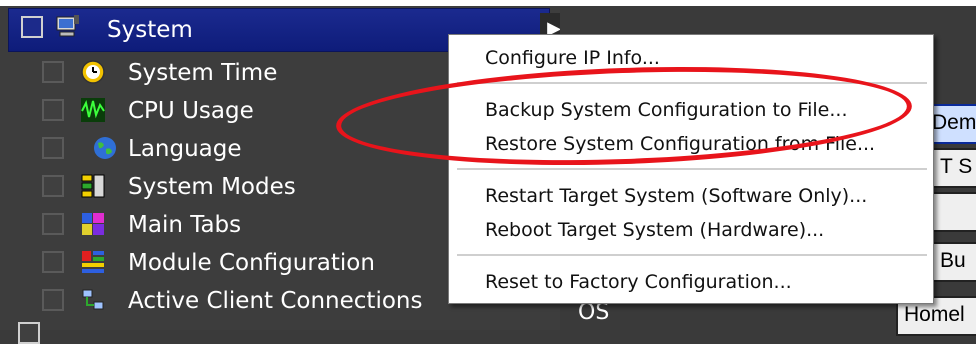 This screenshot has height=344, width=976. Describe the element at coordinates (954, 262) in the screenshot. I see `side-button-4: Bu` at that location.